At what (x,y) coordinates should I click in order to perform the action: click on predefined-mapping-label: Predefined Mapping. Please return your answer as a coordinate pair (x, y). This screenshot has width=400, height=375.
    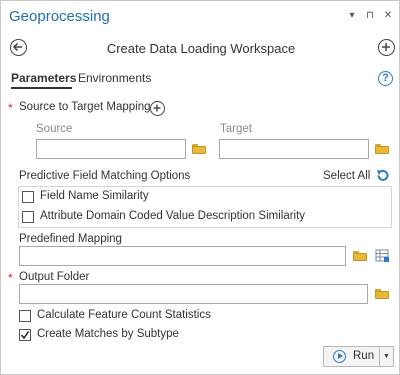
    Looking at the image, I should click on (70, 239).